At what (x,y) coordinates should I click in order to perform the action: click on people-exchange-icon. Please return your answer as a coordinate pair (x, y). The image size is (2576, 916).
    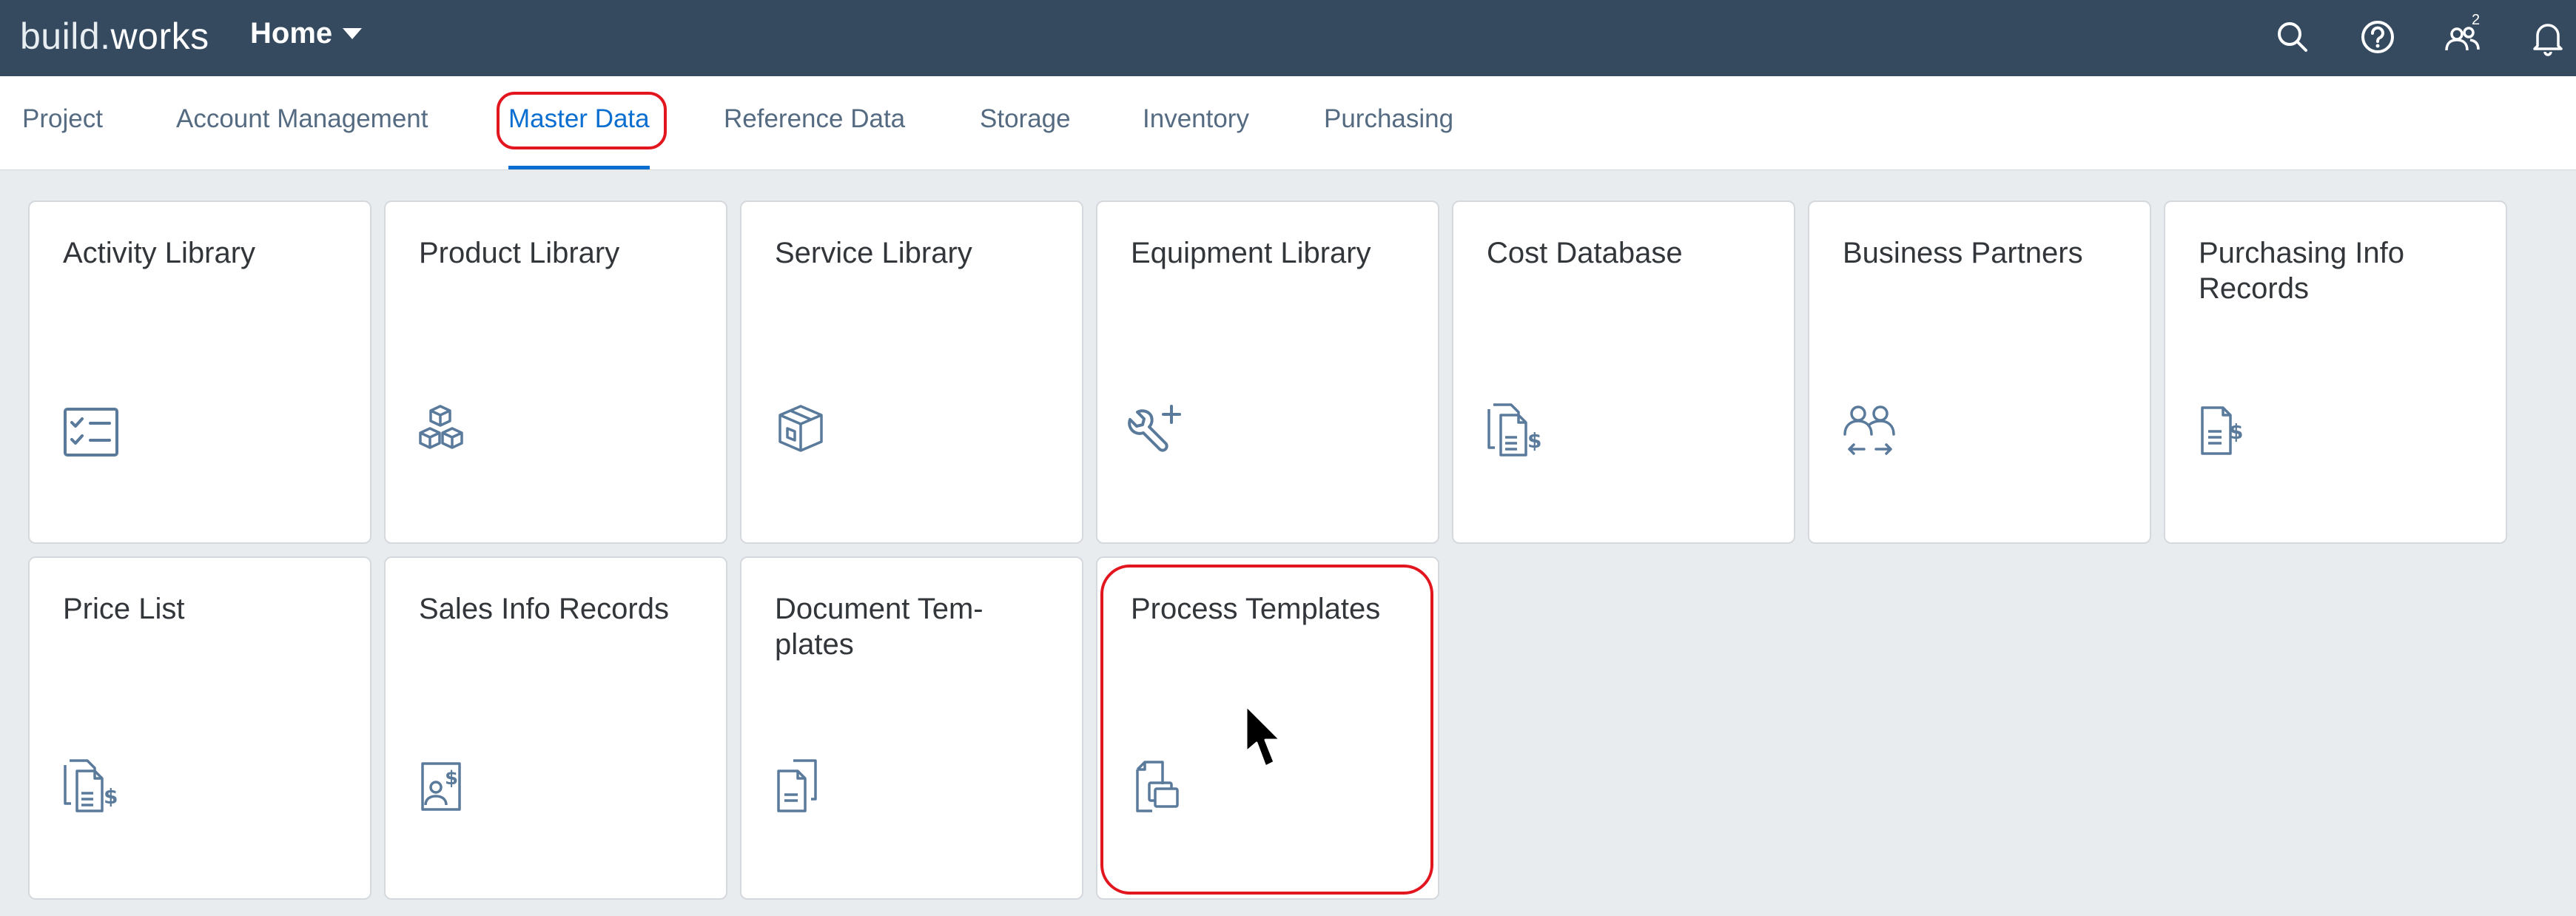
    Looking at the image, I should click on (1871, 431).